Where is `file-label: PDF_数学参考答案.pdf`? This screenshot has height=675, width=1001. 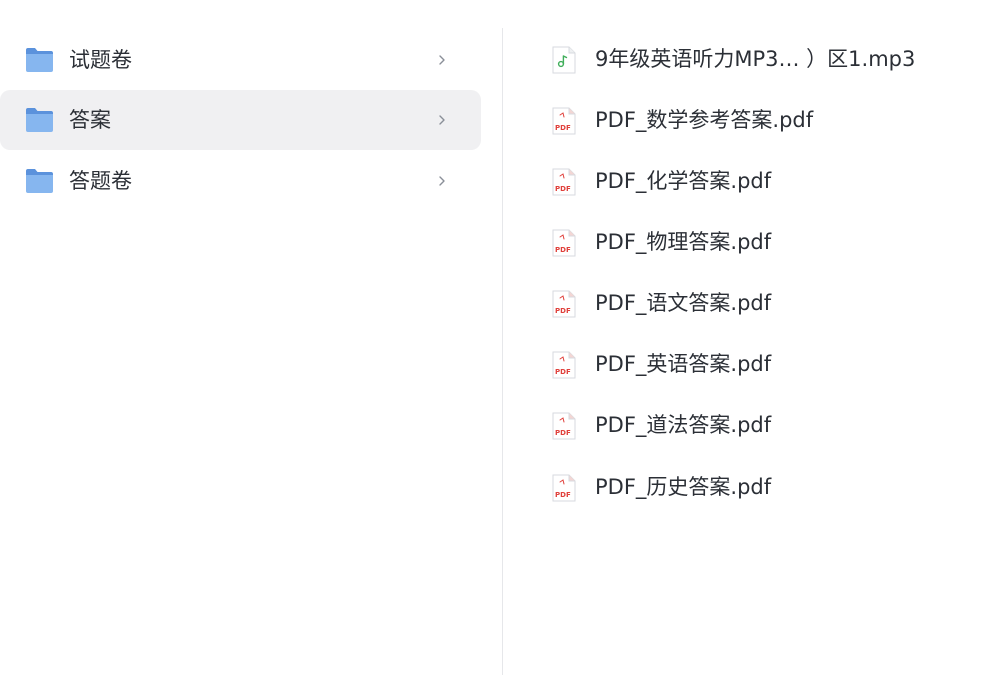 file-label: PDF_数学参考答案.pdf is located at coordinates (704, 120).